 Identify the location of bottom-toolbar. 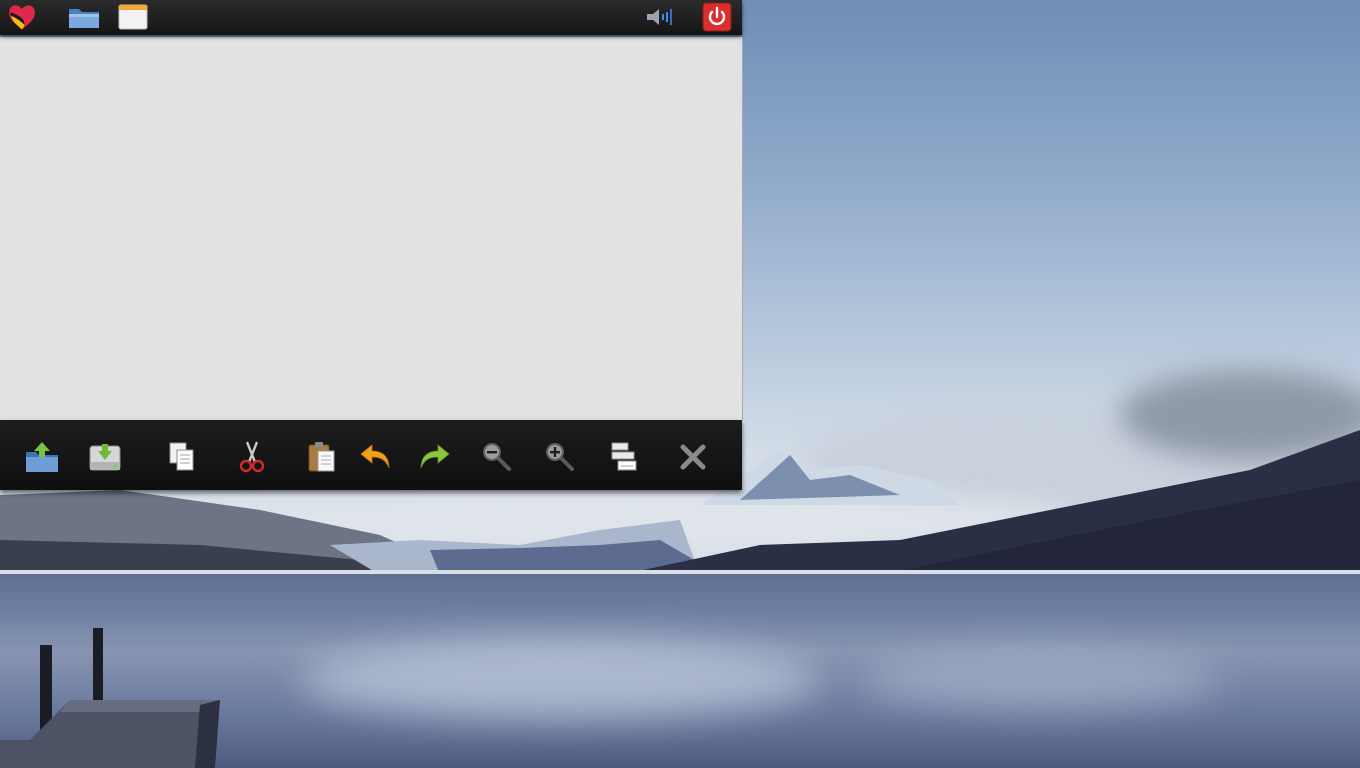
(371, 455).